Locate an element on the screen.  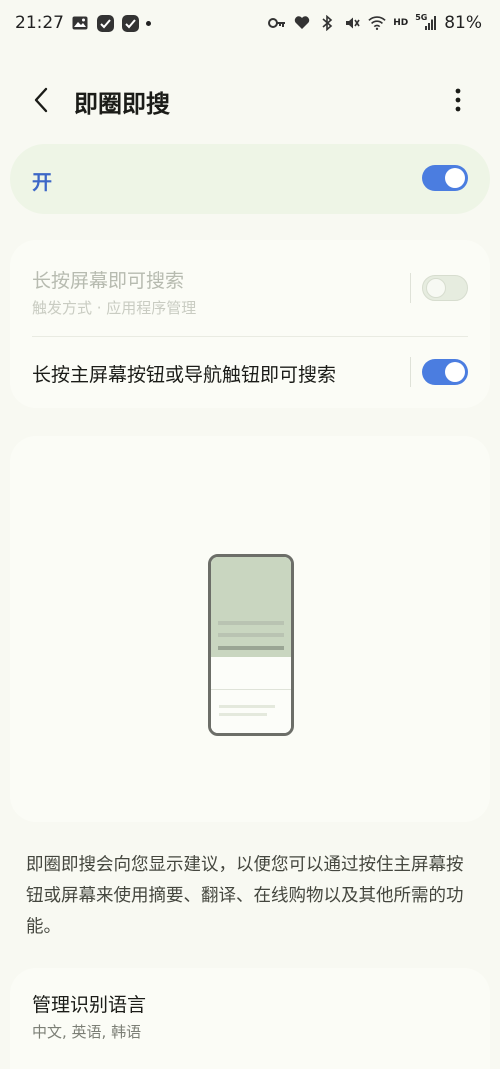
notification-dot is located at coordinates (148, 23).